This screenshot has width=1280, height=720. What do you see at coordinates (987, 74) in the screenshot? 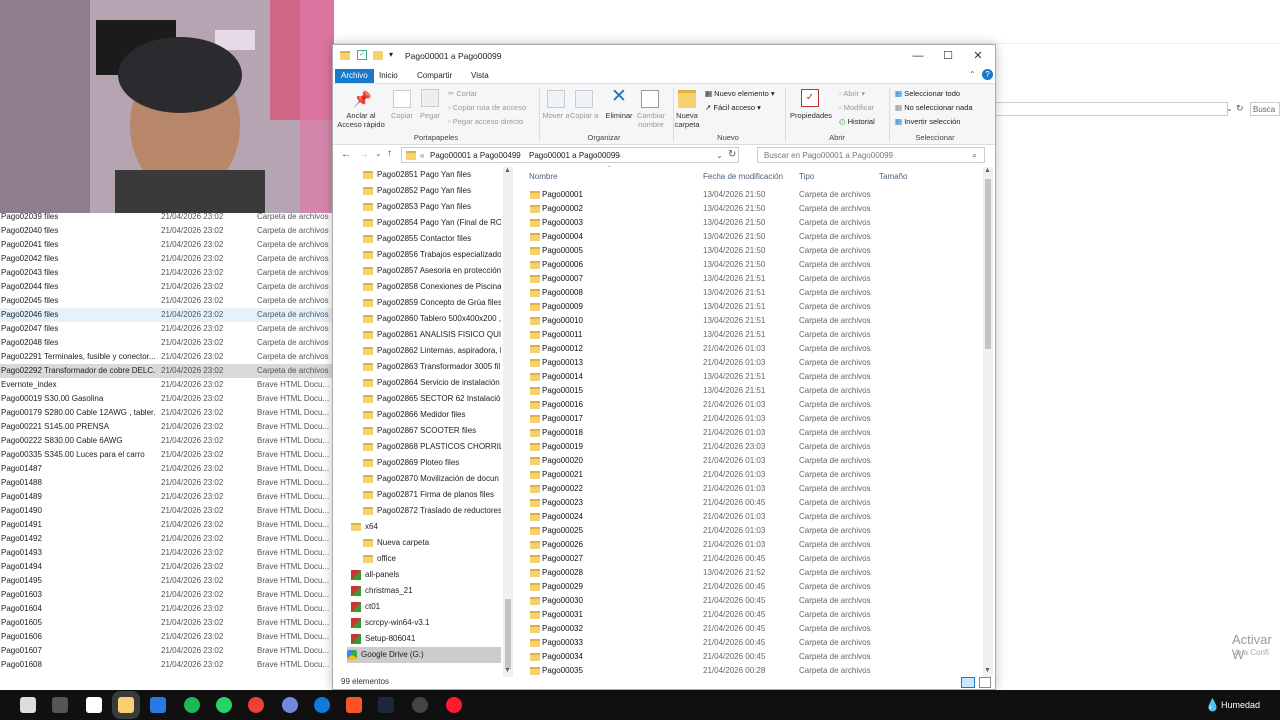
I see `help-icon: ?` at bounding box center [987, 74].